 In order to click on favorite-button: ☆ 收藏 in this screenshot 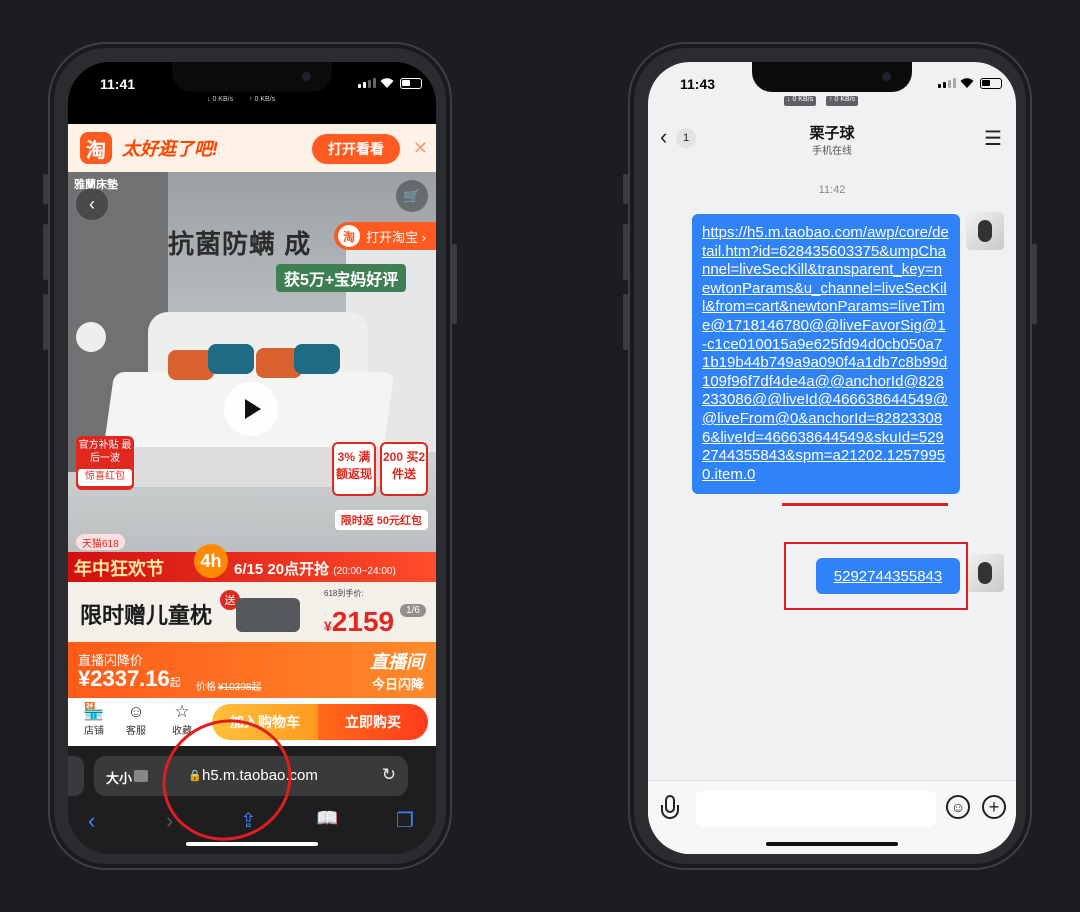, I will do `click(182, 719)`.